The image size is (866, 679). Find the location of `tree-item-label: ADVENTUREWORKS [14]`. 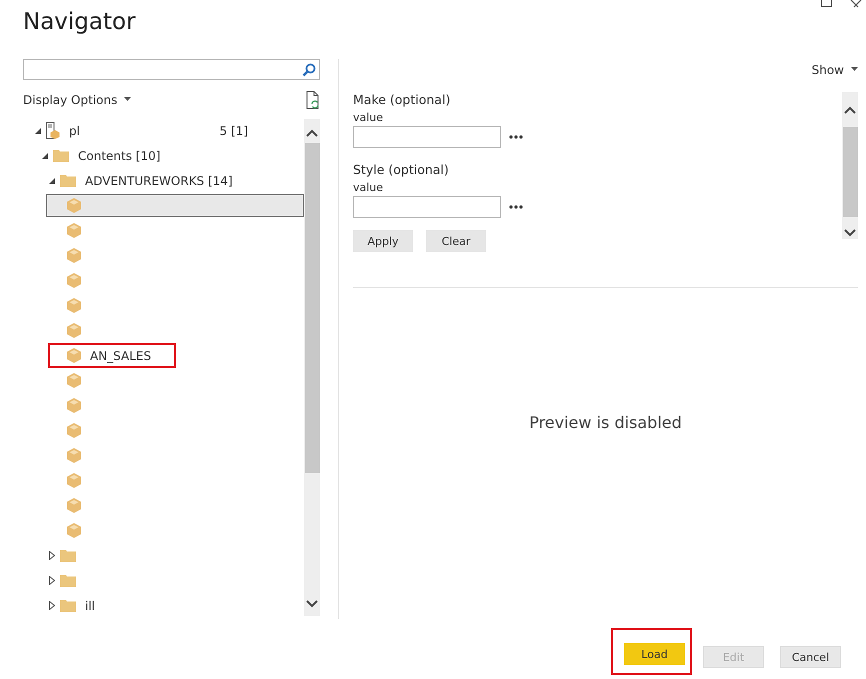

tree-item-label: ADVENTUREWORKS [14] is located at coordinates (159, 181).